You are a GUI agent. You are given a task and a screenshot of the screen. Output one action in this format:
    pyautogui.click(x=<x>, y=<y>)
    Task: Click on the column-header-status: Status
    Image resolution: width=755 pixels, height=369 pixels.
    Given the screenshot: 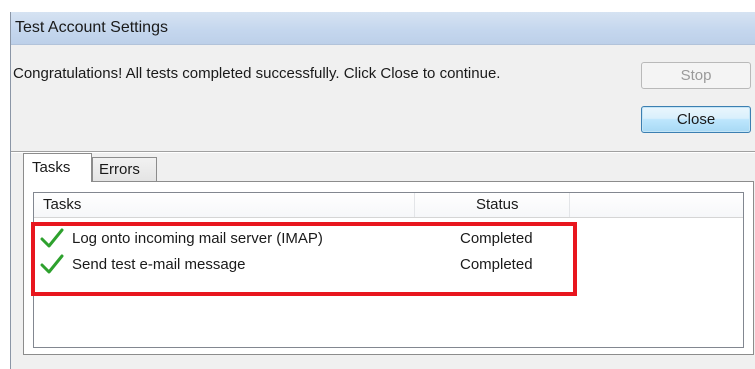 What is the action you would take?
    pyautogui.click(x=497, y=204)
    